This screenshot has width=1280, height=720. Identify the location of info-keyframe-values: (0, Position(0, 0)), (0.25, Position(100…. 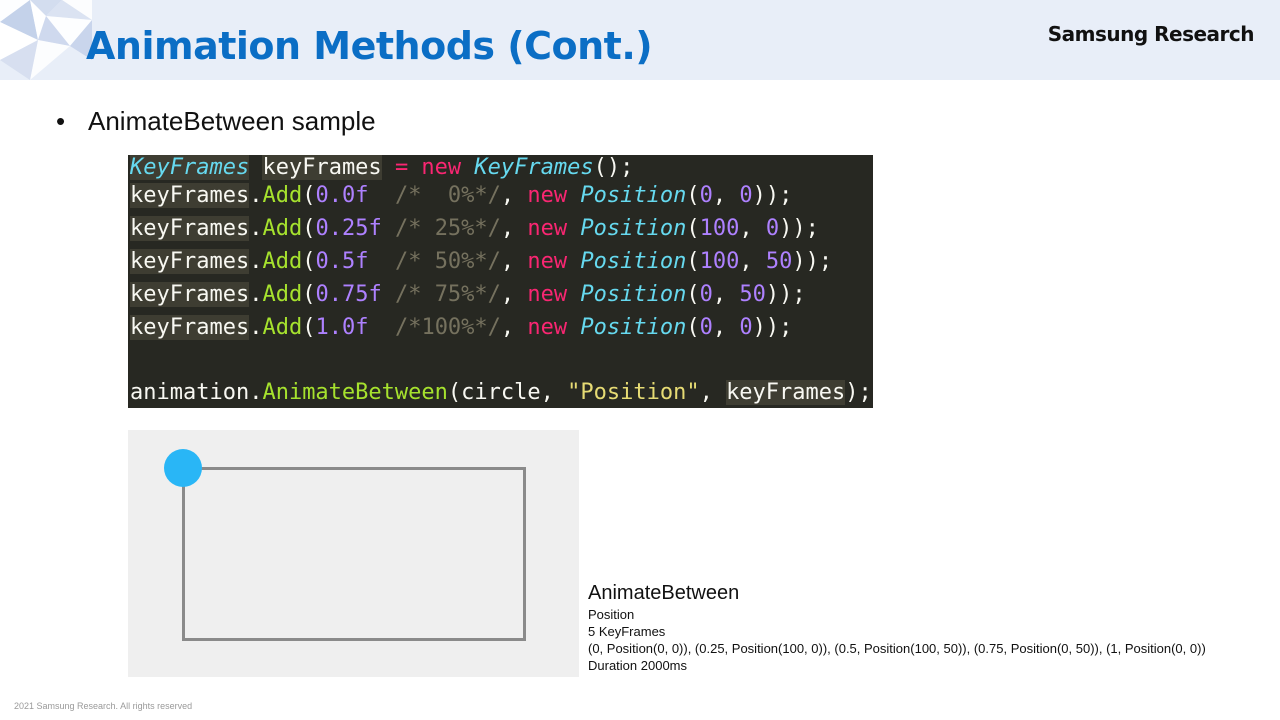
(897, 648).